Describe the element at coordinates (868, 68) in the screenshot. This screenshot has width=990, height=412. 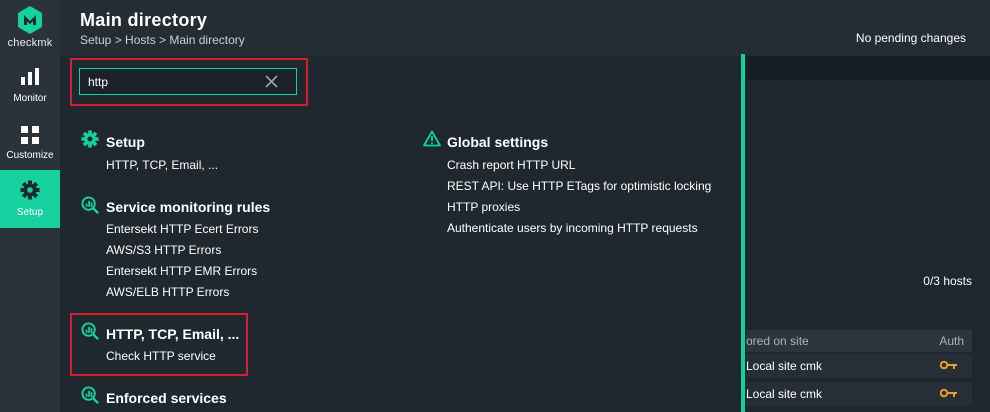
I see `background-toolbar` at that location.